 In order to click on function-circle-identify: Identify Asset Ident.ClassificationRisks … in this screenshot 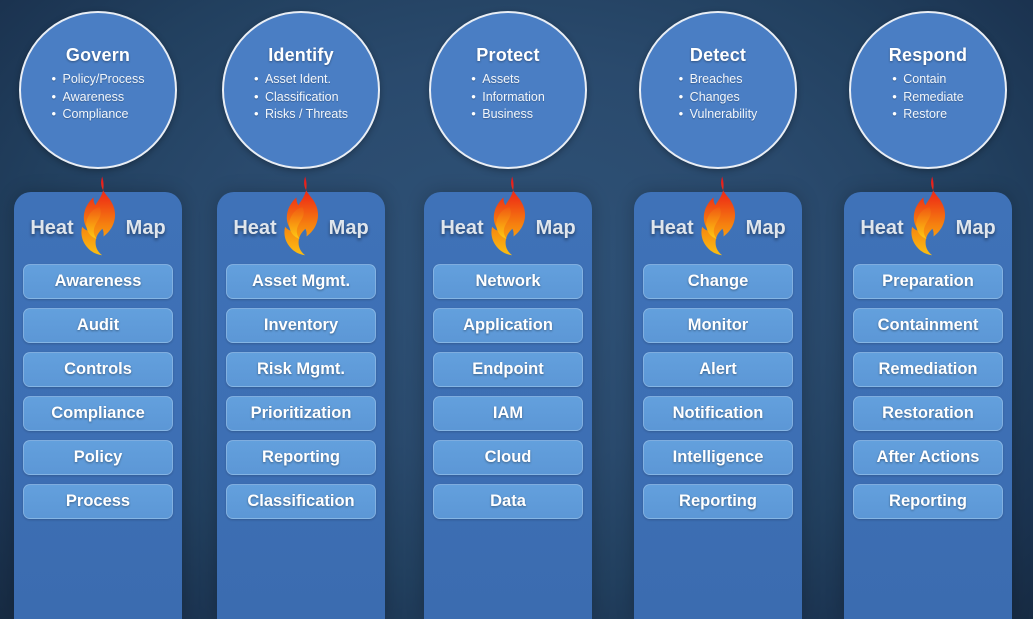, I will do `click(301, 90)`.